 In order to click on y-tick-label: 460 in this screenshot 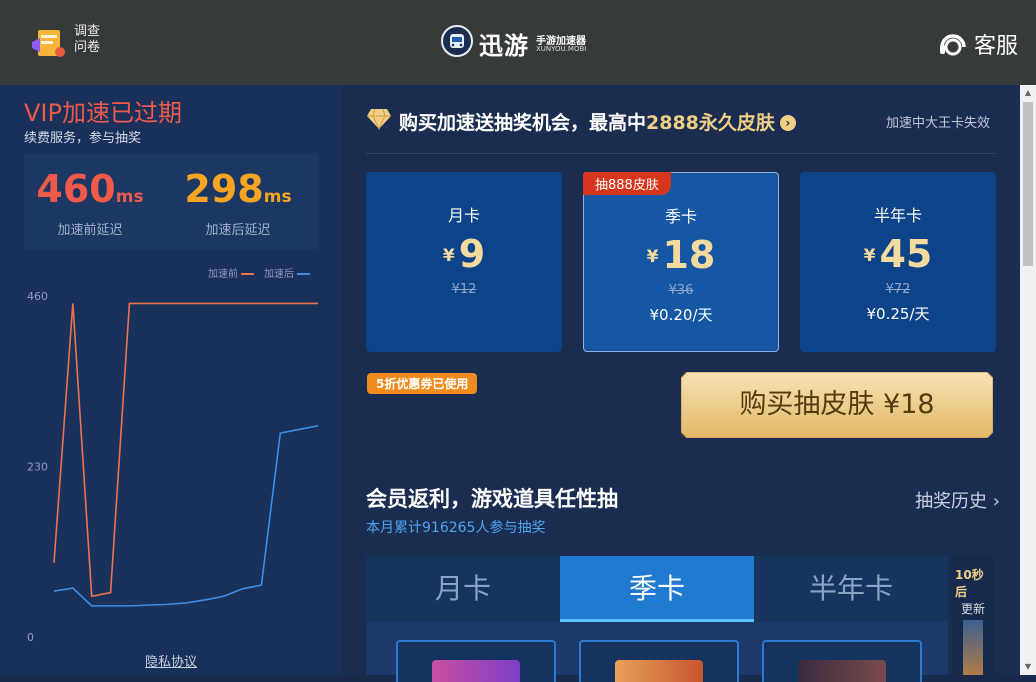, I will do `click(37, 296)`.